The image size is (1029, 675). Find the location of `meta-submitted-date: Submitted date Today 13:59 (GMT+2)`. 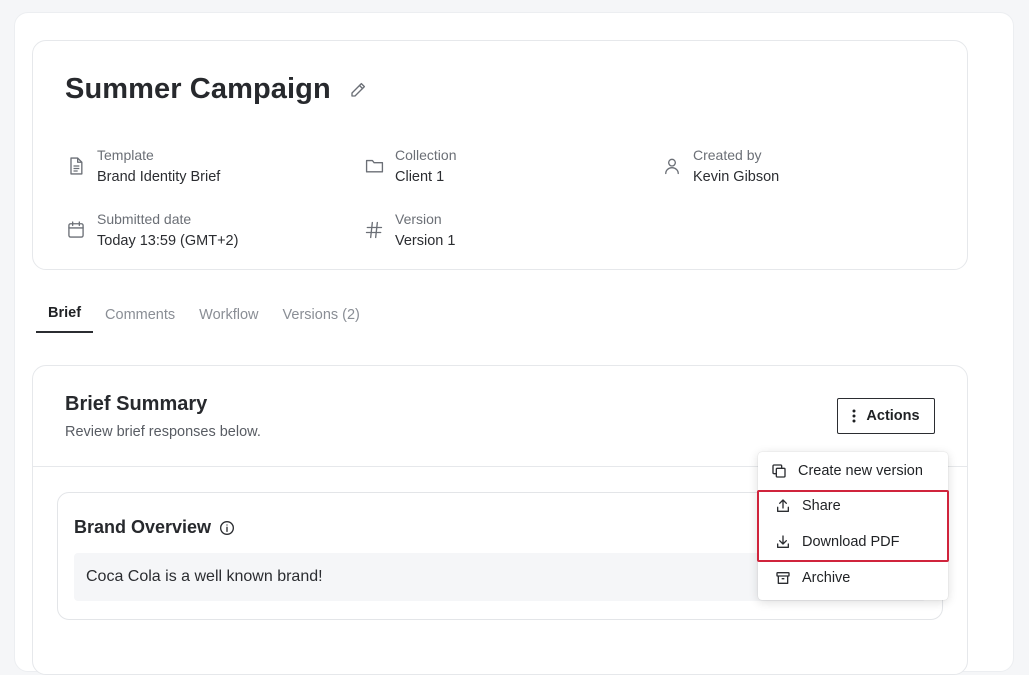

meta-submitted-date: Submitted date Today 13:59 (GMT+2) is located at coordinates (151, 230).